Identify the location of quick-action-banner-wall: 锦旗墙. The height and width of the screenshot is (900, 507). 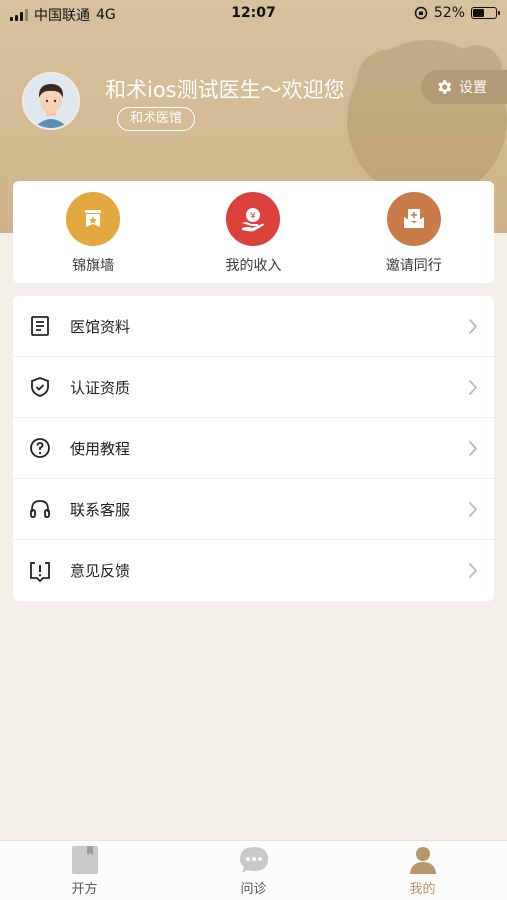
(93, 232).